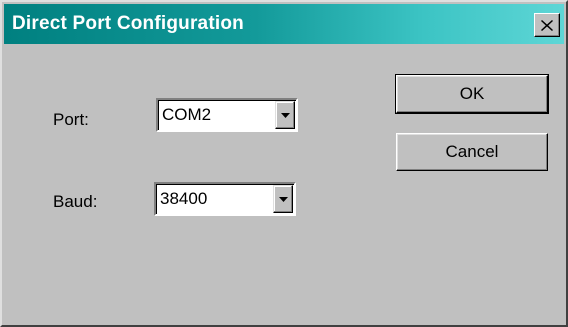 This screenshot has width=568, height=327. I want to click on close-button, so click(547, 25).